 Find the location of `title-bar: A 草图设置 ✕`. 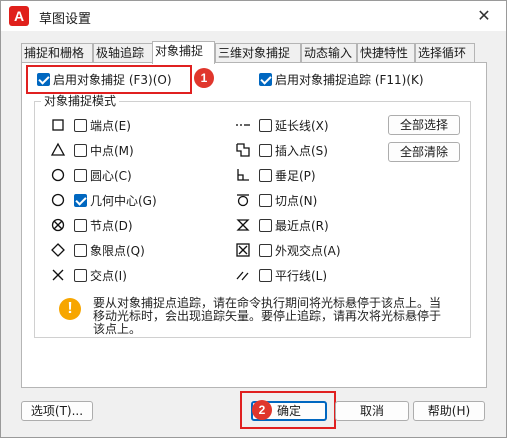

title-bar: A 草图设置 ✕ is located at coordinates (253, 16).